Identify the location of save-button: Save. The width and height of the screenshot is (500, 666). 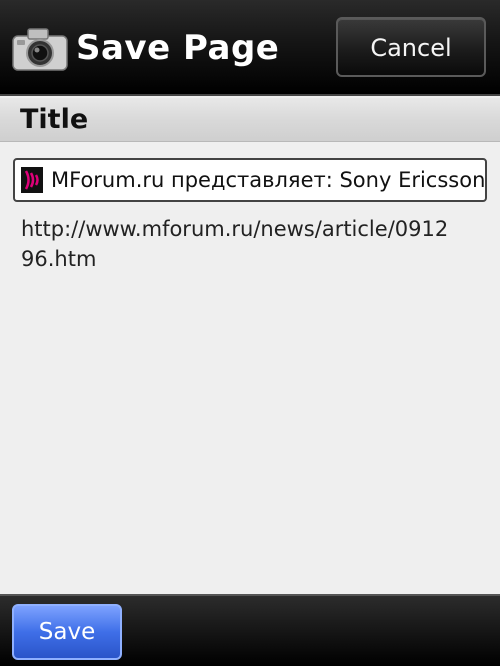
(67, 632).